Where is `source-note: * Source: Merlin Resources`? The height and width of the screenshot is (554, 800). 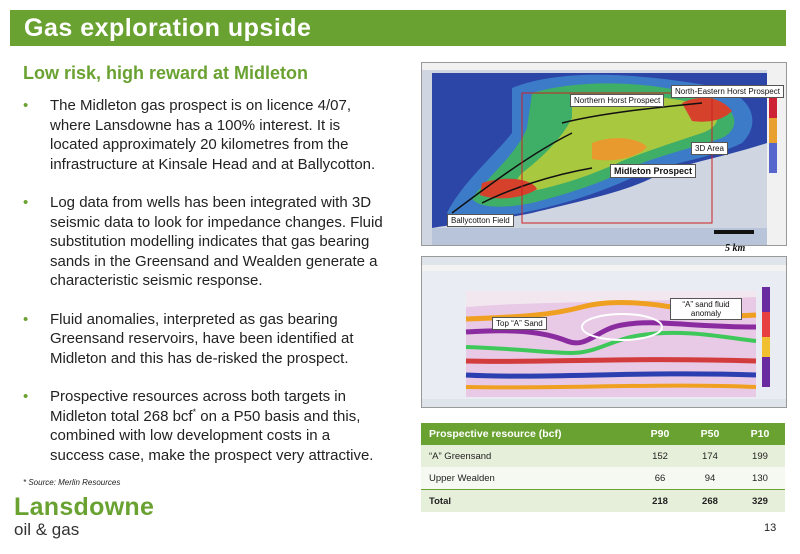
source-note: * Source: Merlin Resources is located at coordinates (72, 482).